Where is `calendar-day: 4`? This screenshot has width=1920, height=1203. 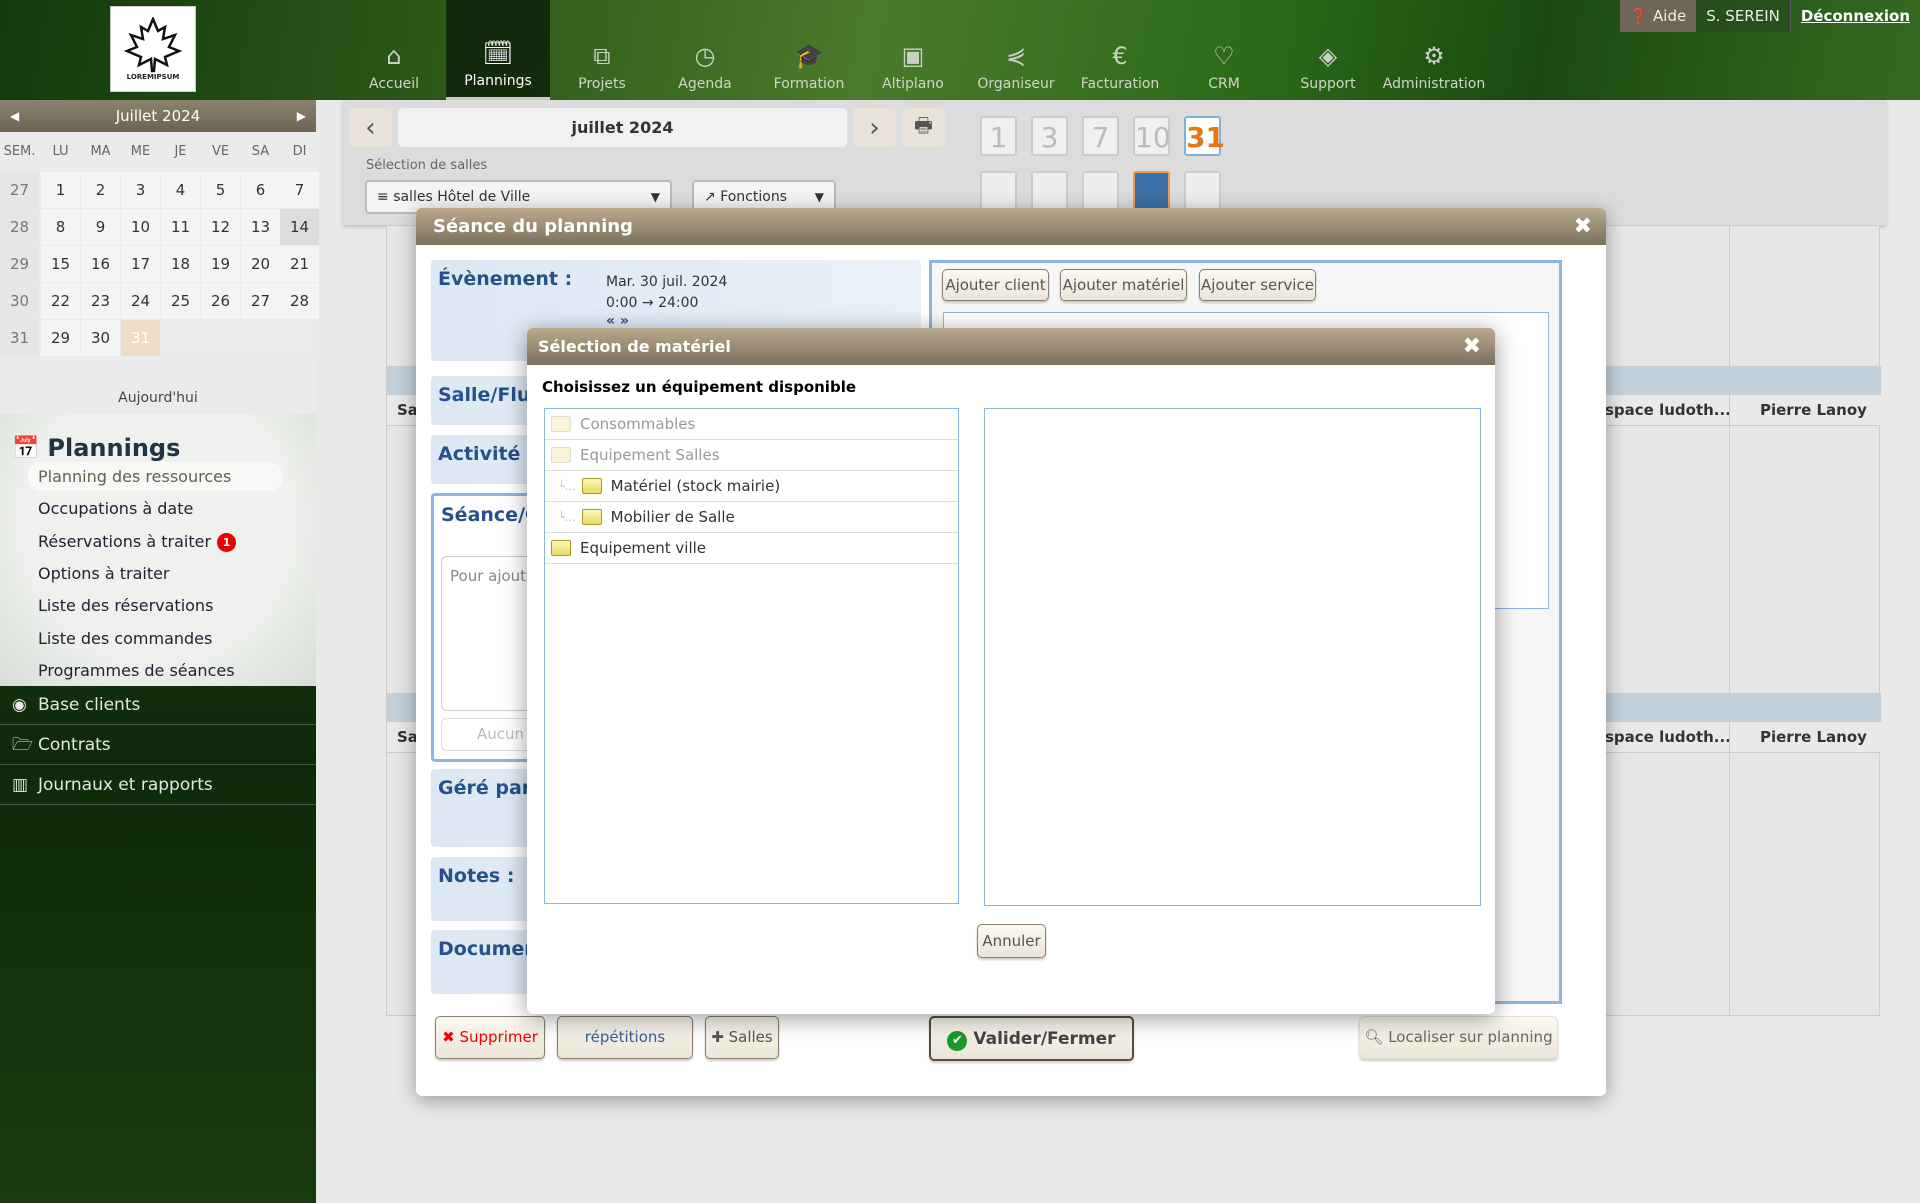
calendar-day: 4 is located at coordinates (180, 190).